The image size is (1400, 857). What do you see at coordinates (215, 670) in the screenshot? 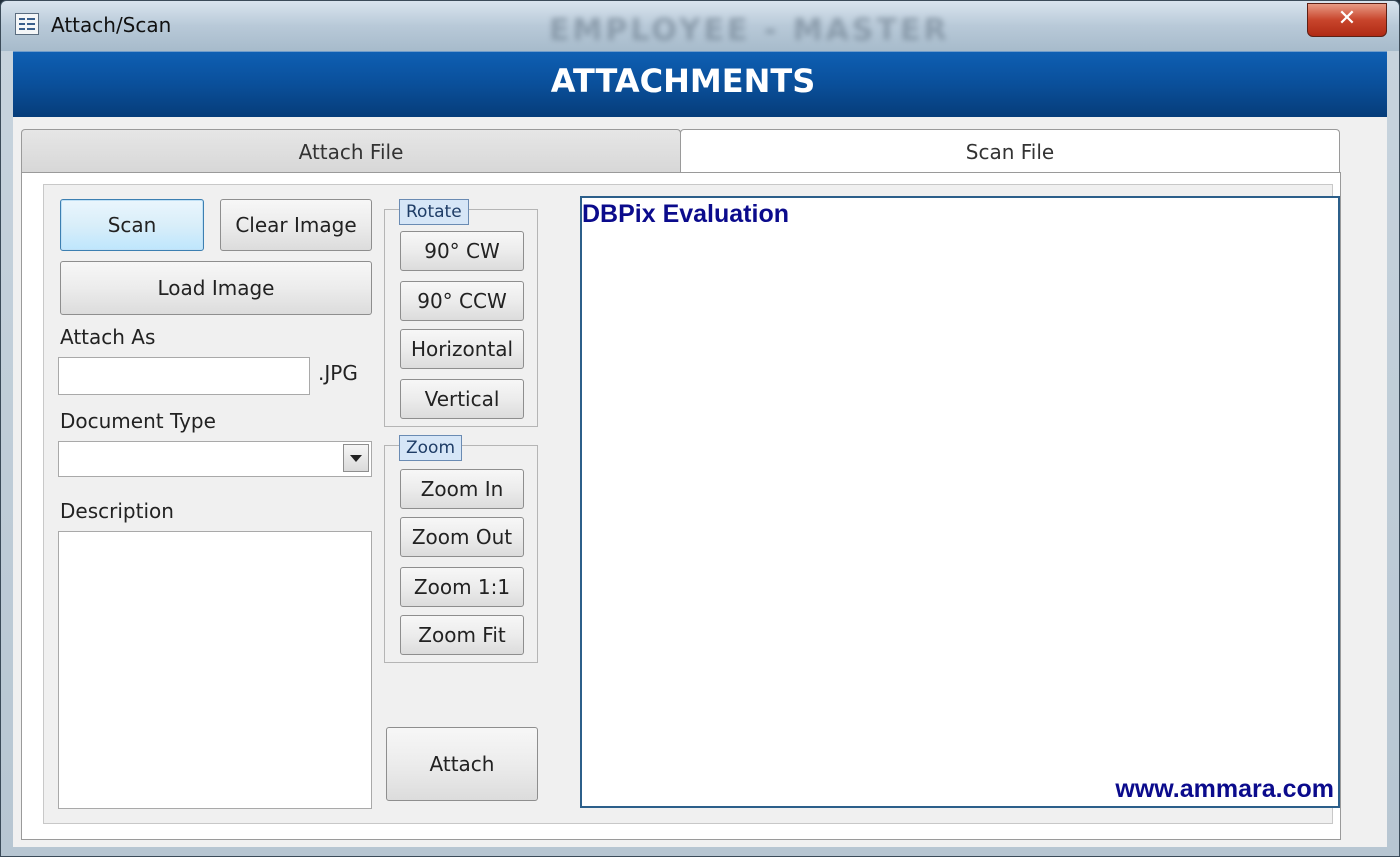
I see `description-textarea` at bounding box center [215, 670].